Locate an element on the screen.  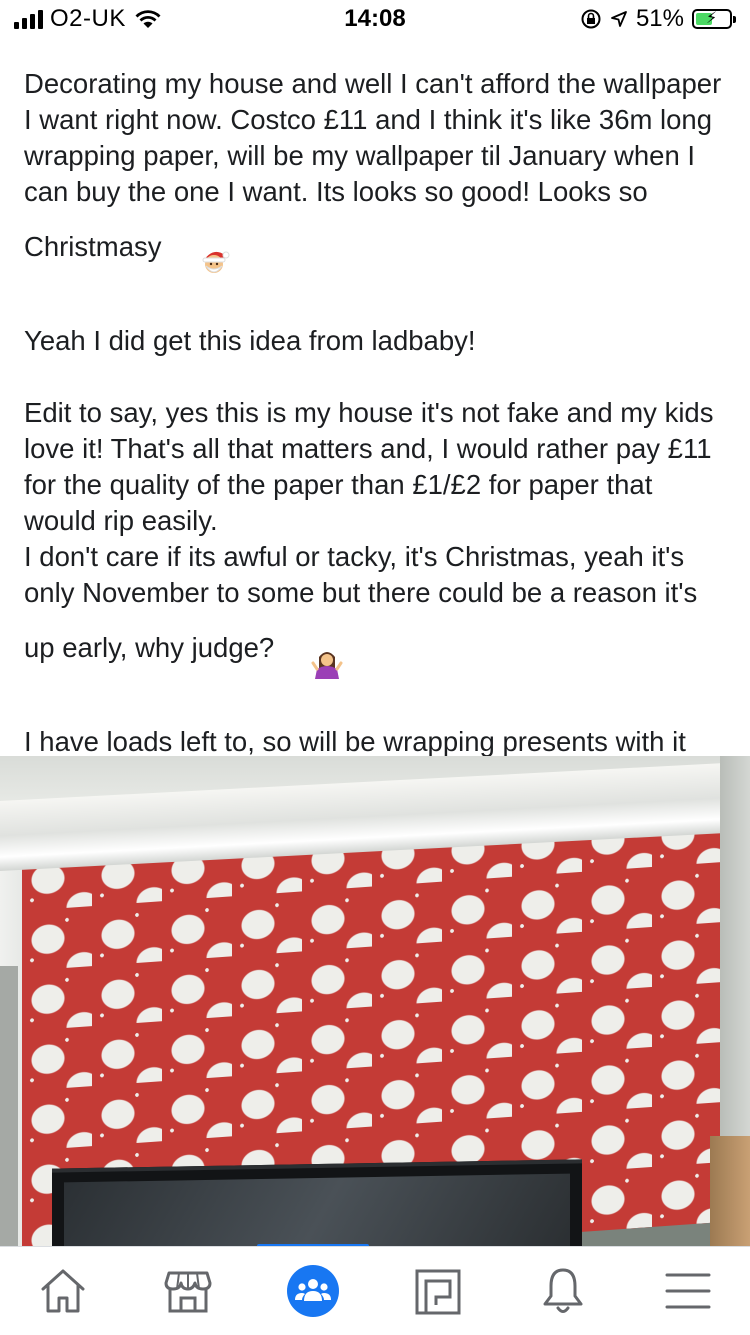
tab-notifications is located at coordinates (563, 1291).